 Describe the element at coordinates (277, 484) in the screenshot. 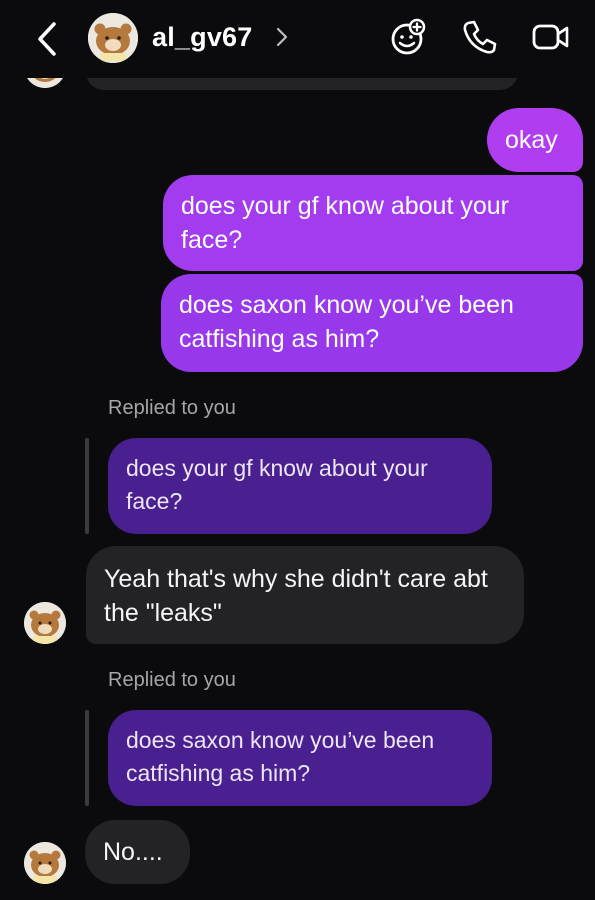

I see `quoted-text: does your gf know about your face?` at that location.